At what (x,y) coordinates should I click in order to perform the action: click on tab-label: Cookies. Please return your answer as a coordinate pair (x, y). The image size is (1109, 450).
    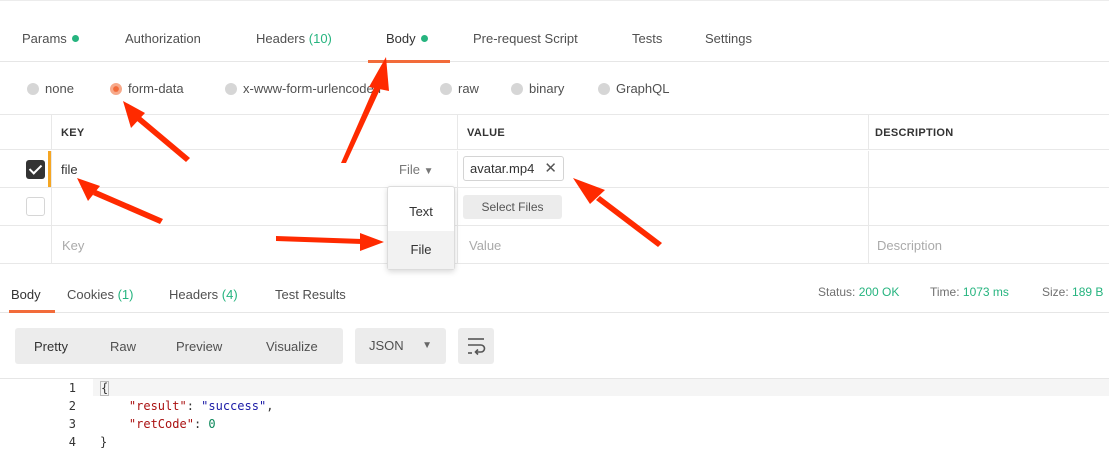
    Looking at the image, I should click on (90, 294).